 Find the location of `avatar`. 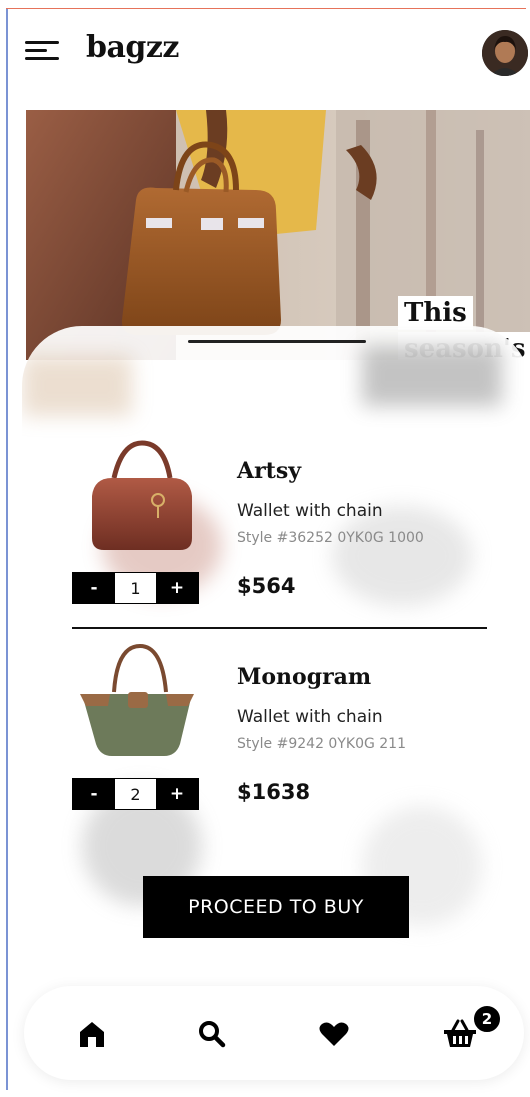

avatar is located at coordinates (505, 53).